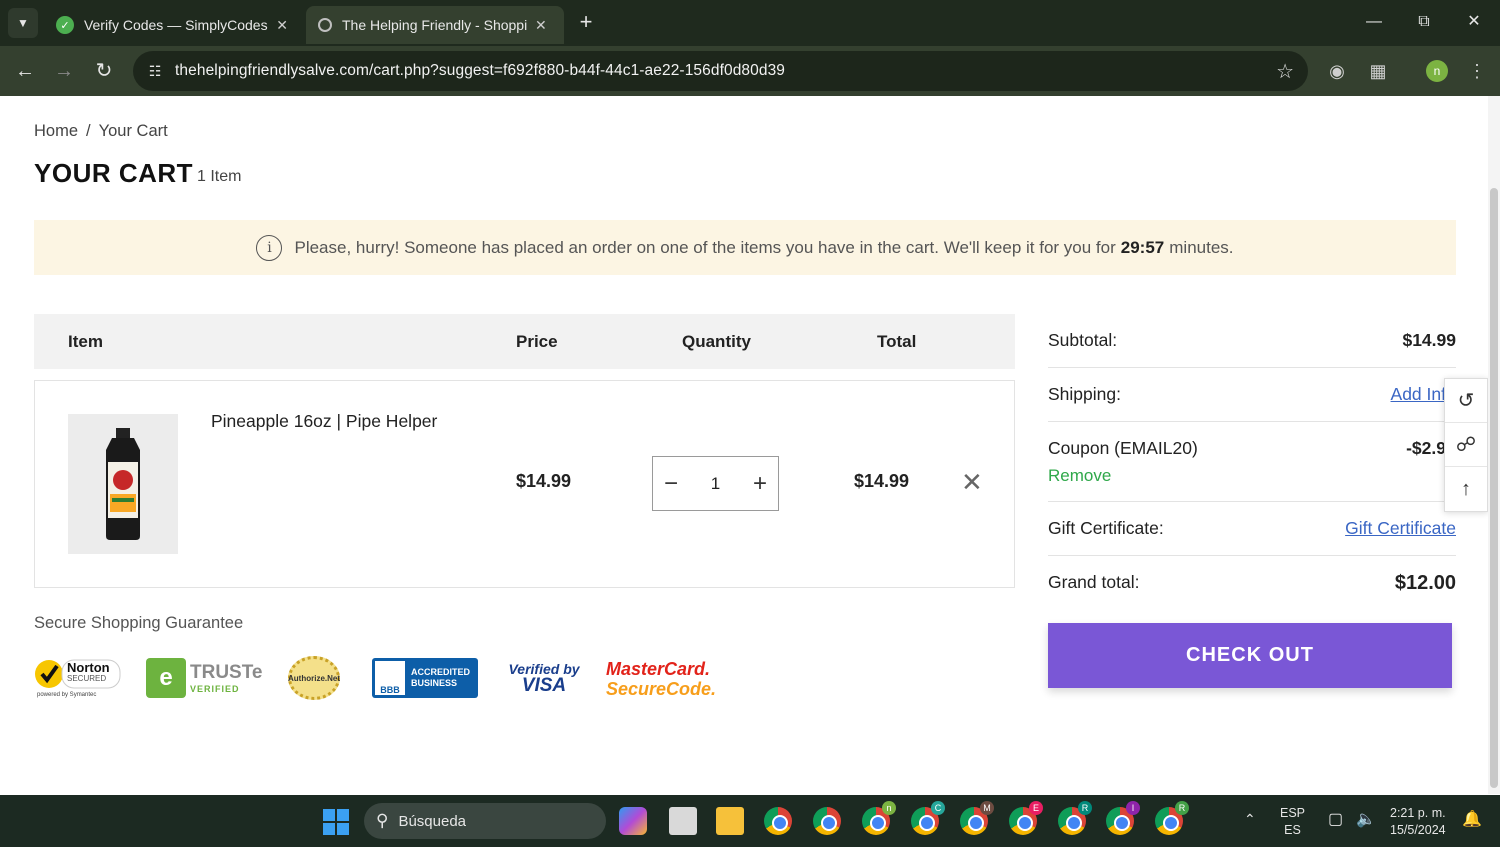 The image size is (1500, 847). I want to click on breadcrumb: Home / Your Cart, so click(101, 131).